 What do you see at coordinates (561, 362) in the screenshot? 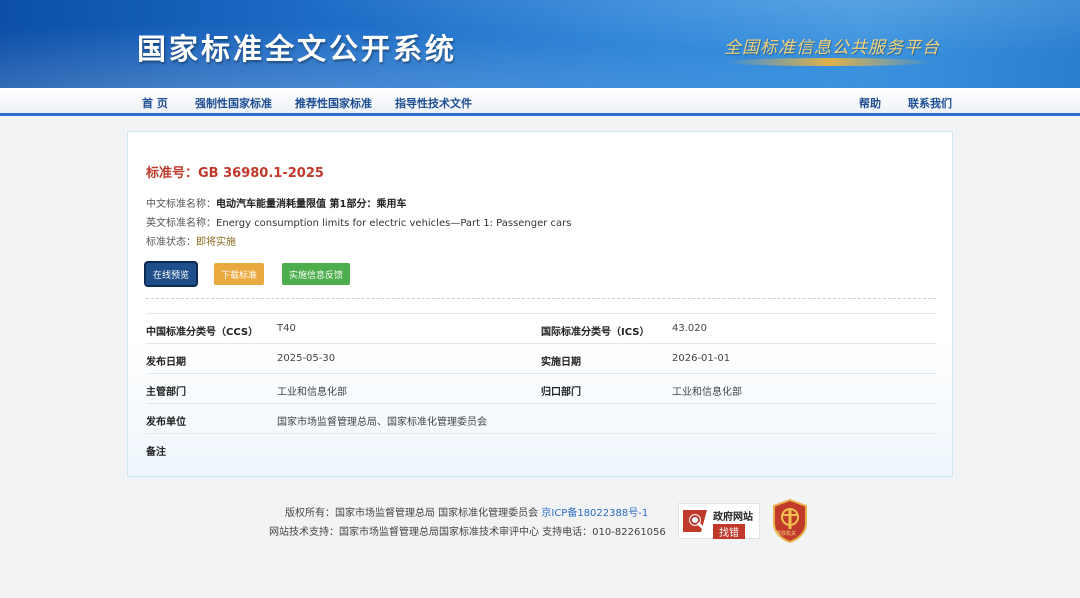
I see `detail-label: 实施日期` at bounding box center [561, 362].